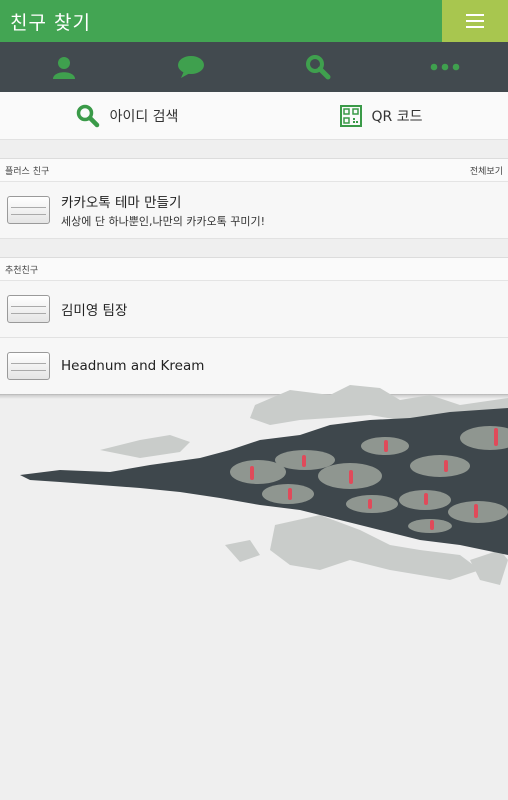 The height and width of the screenshot is (800, 508). I want to click on title-bar: 친구 찾기, so click(254, 21).